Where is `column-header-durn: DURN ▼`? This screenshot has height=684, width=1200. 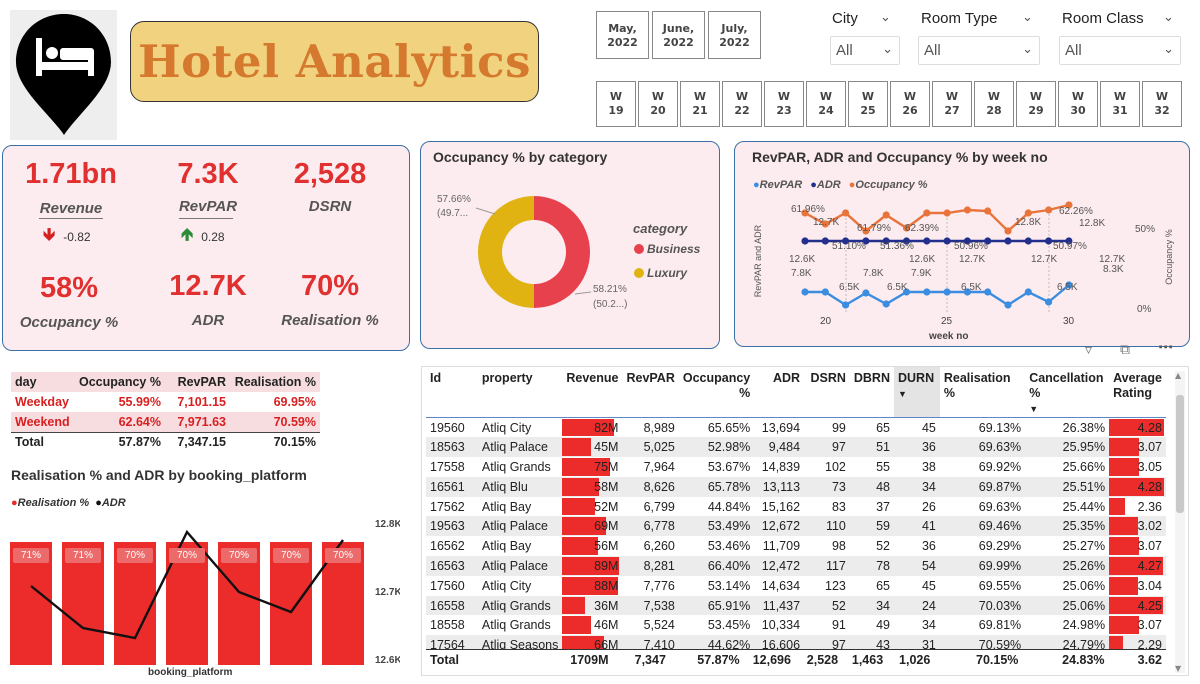
column-header-durn: DURN ▼ is located at coordinates (916, 392).